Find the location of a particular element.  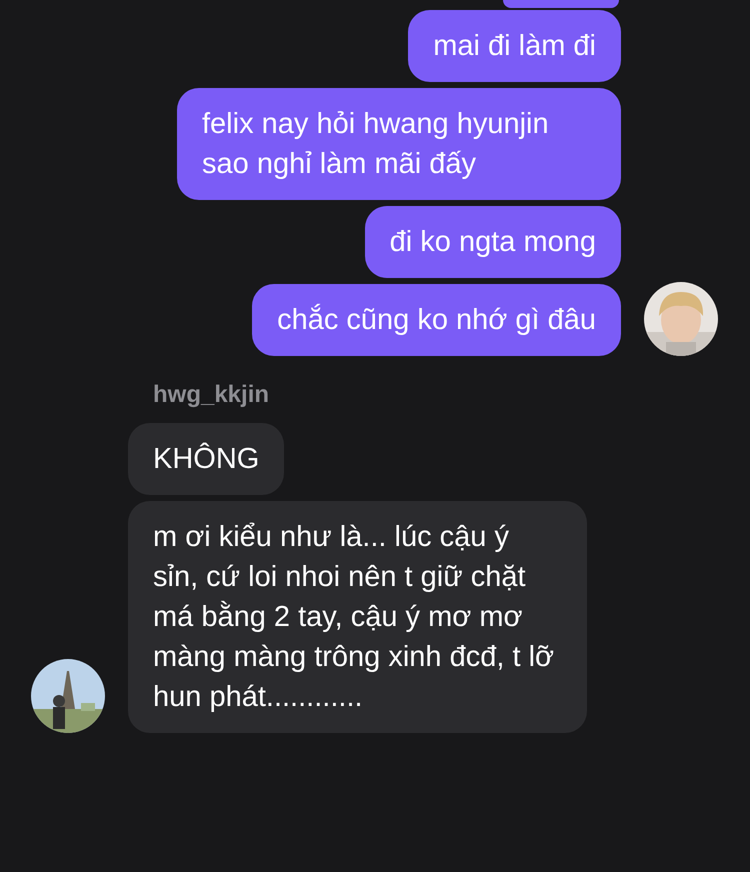

message-bubble: KHÔNG is located at coordinates (206, 459).